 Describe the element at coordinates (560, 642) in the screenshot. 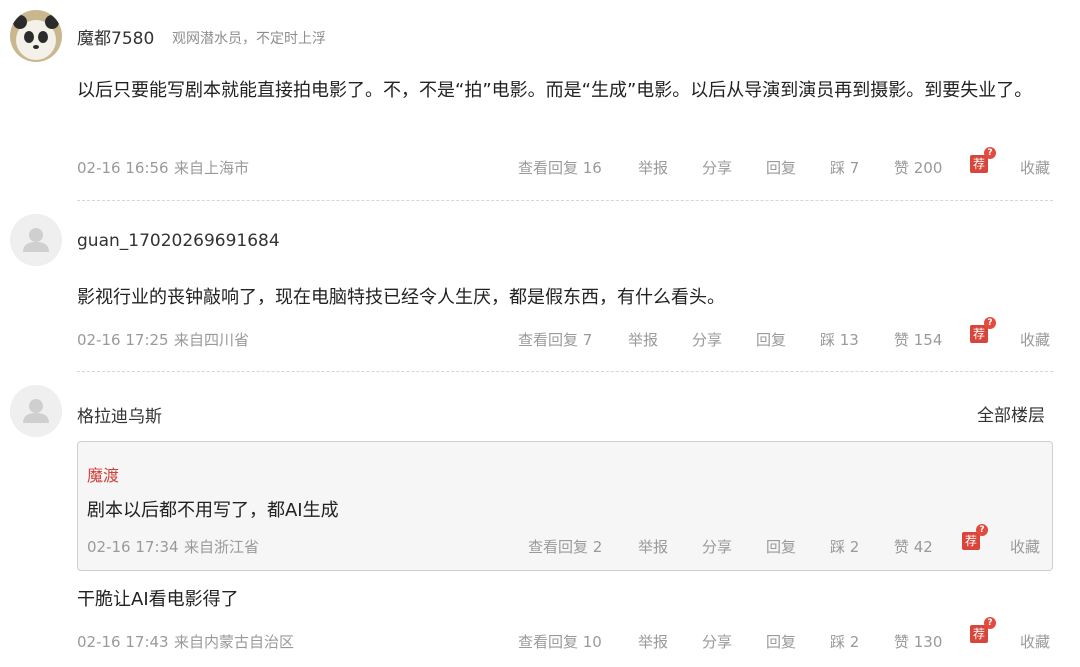

I see `view-replies-link: 查看回复 10` at that location.